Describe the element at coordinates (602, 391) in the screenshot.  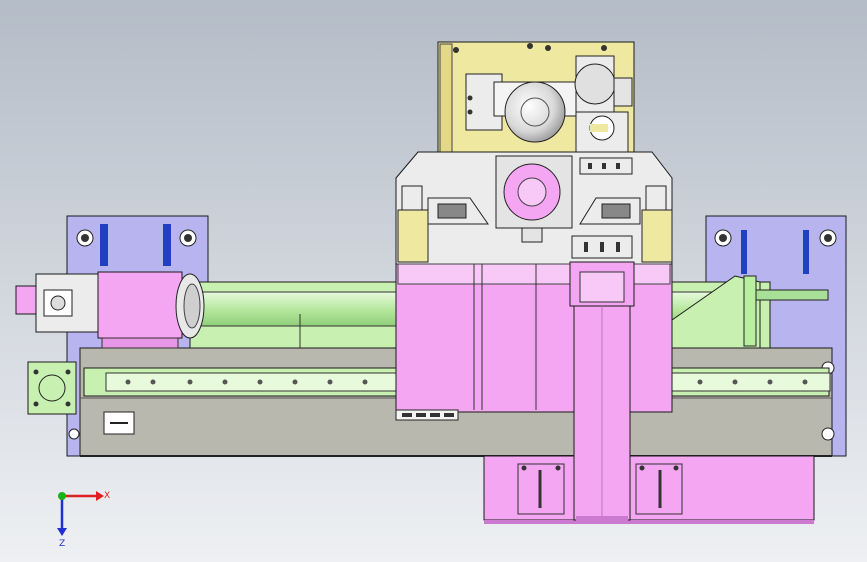
I see `z-axis-ram` at that location.